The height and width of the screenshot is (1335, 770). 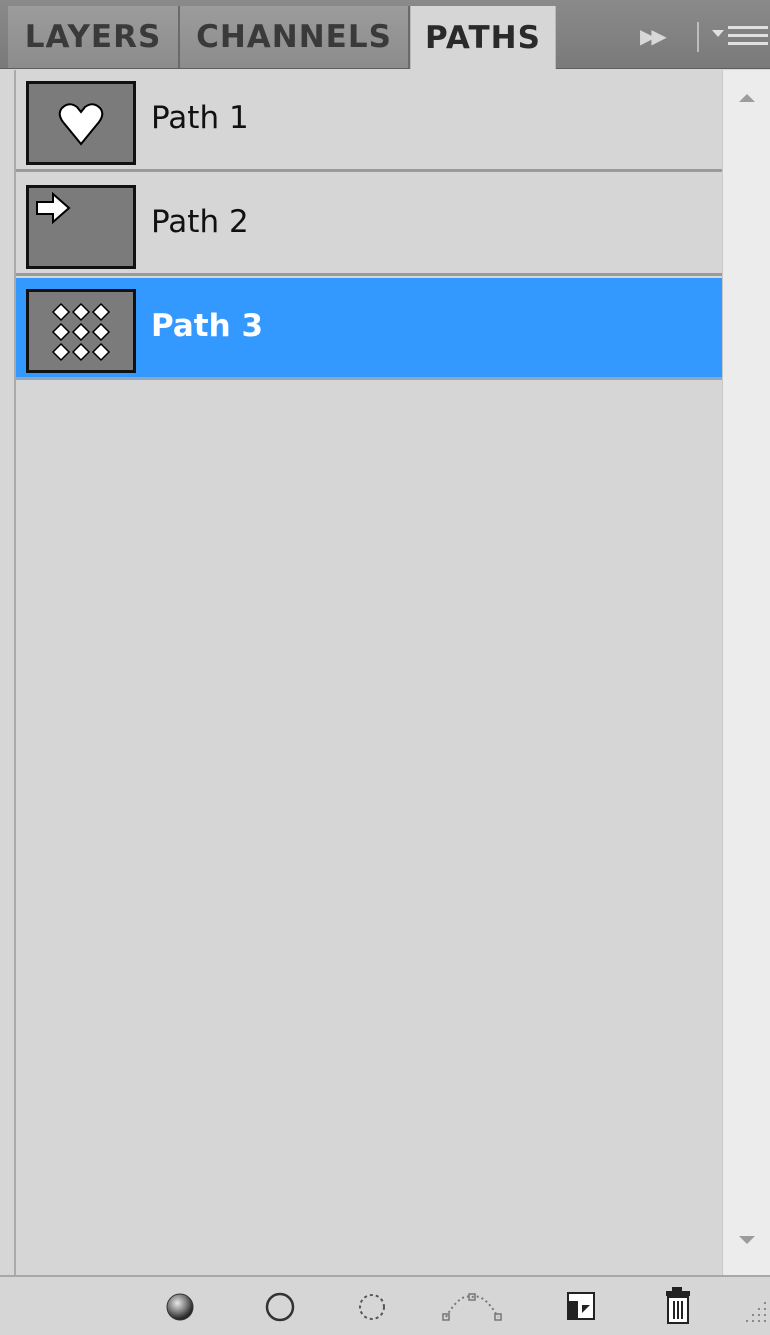 I want to click on path-name: Path 1, so click(x=200, y=118).